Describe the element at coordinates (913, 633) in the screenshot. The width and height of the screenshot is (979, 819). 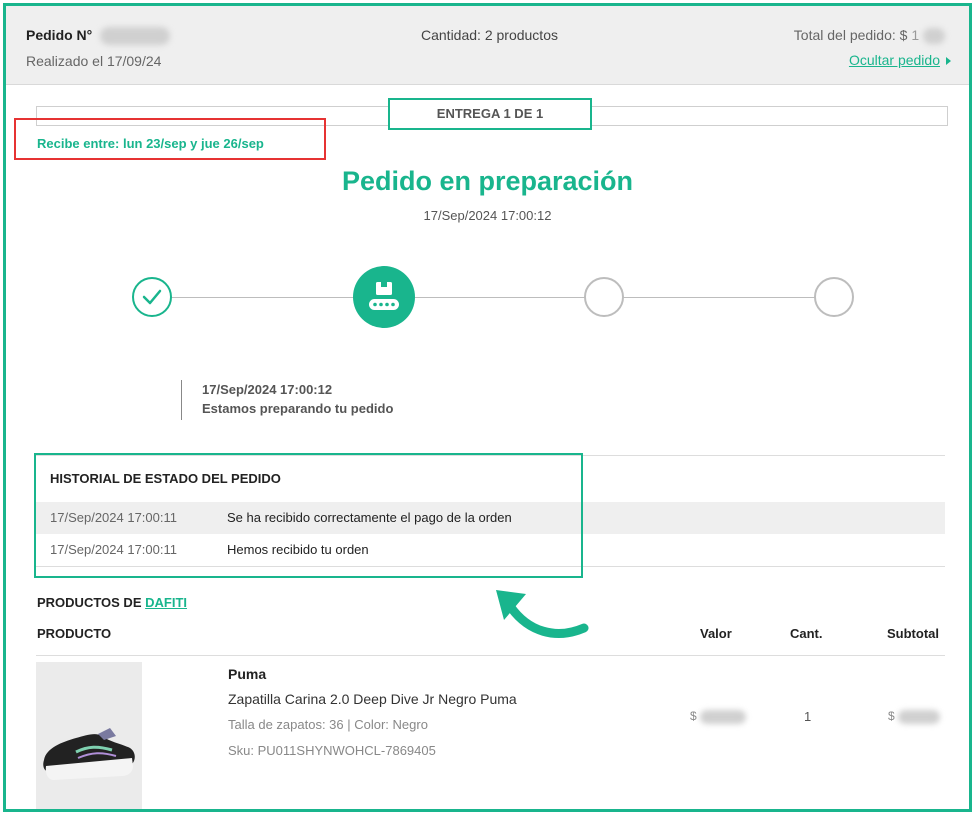
I see `column-header-subtotal: Subtotal` at that location.